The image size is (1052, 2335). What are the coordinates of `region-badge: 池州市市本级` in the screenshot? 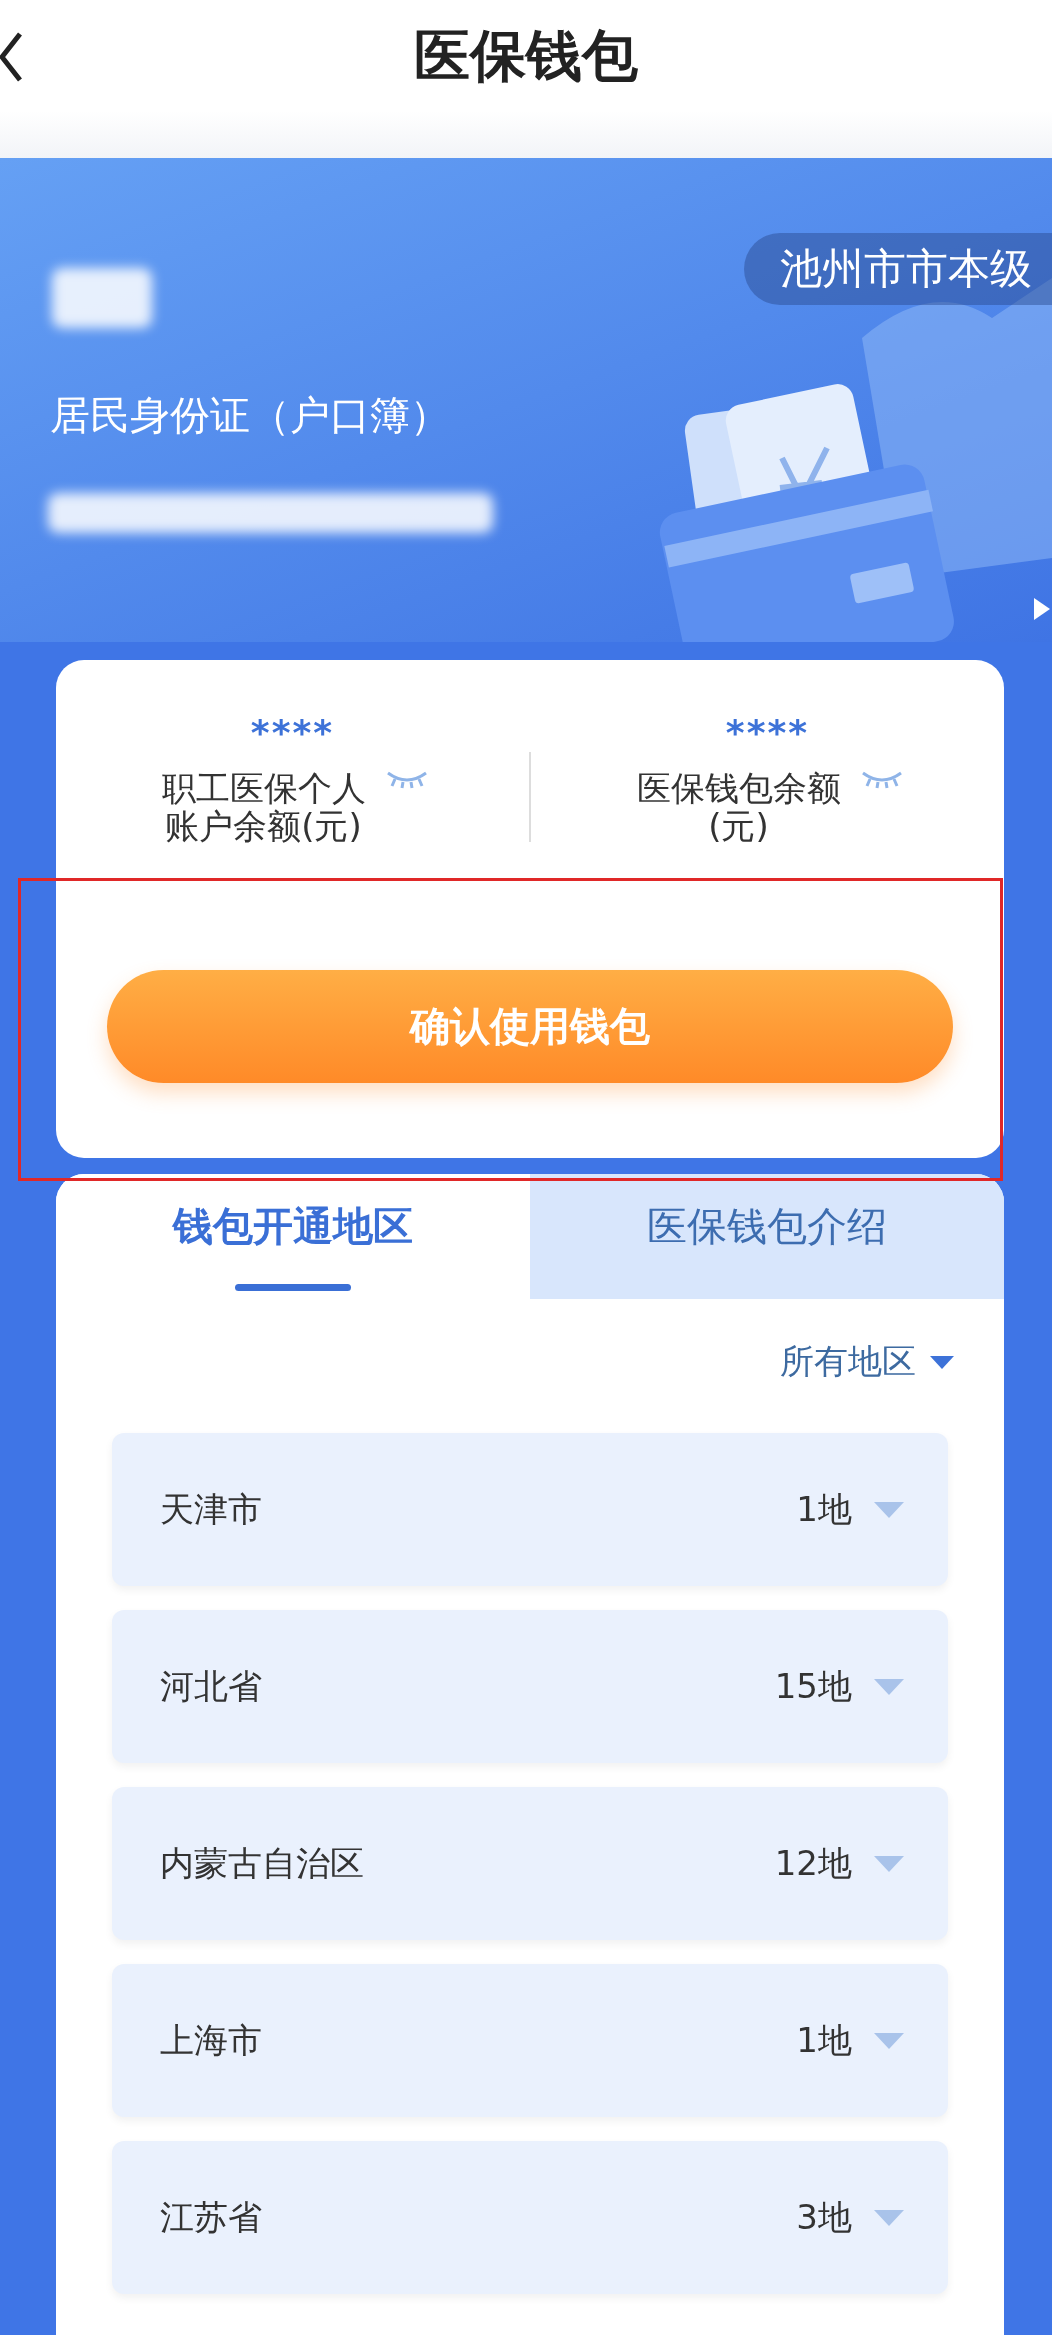 It's located at (898, 269).